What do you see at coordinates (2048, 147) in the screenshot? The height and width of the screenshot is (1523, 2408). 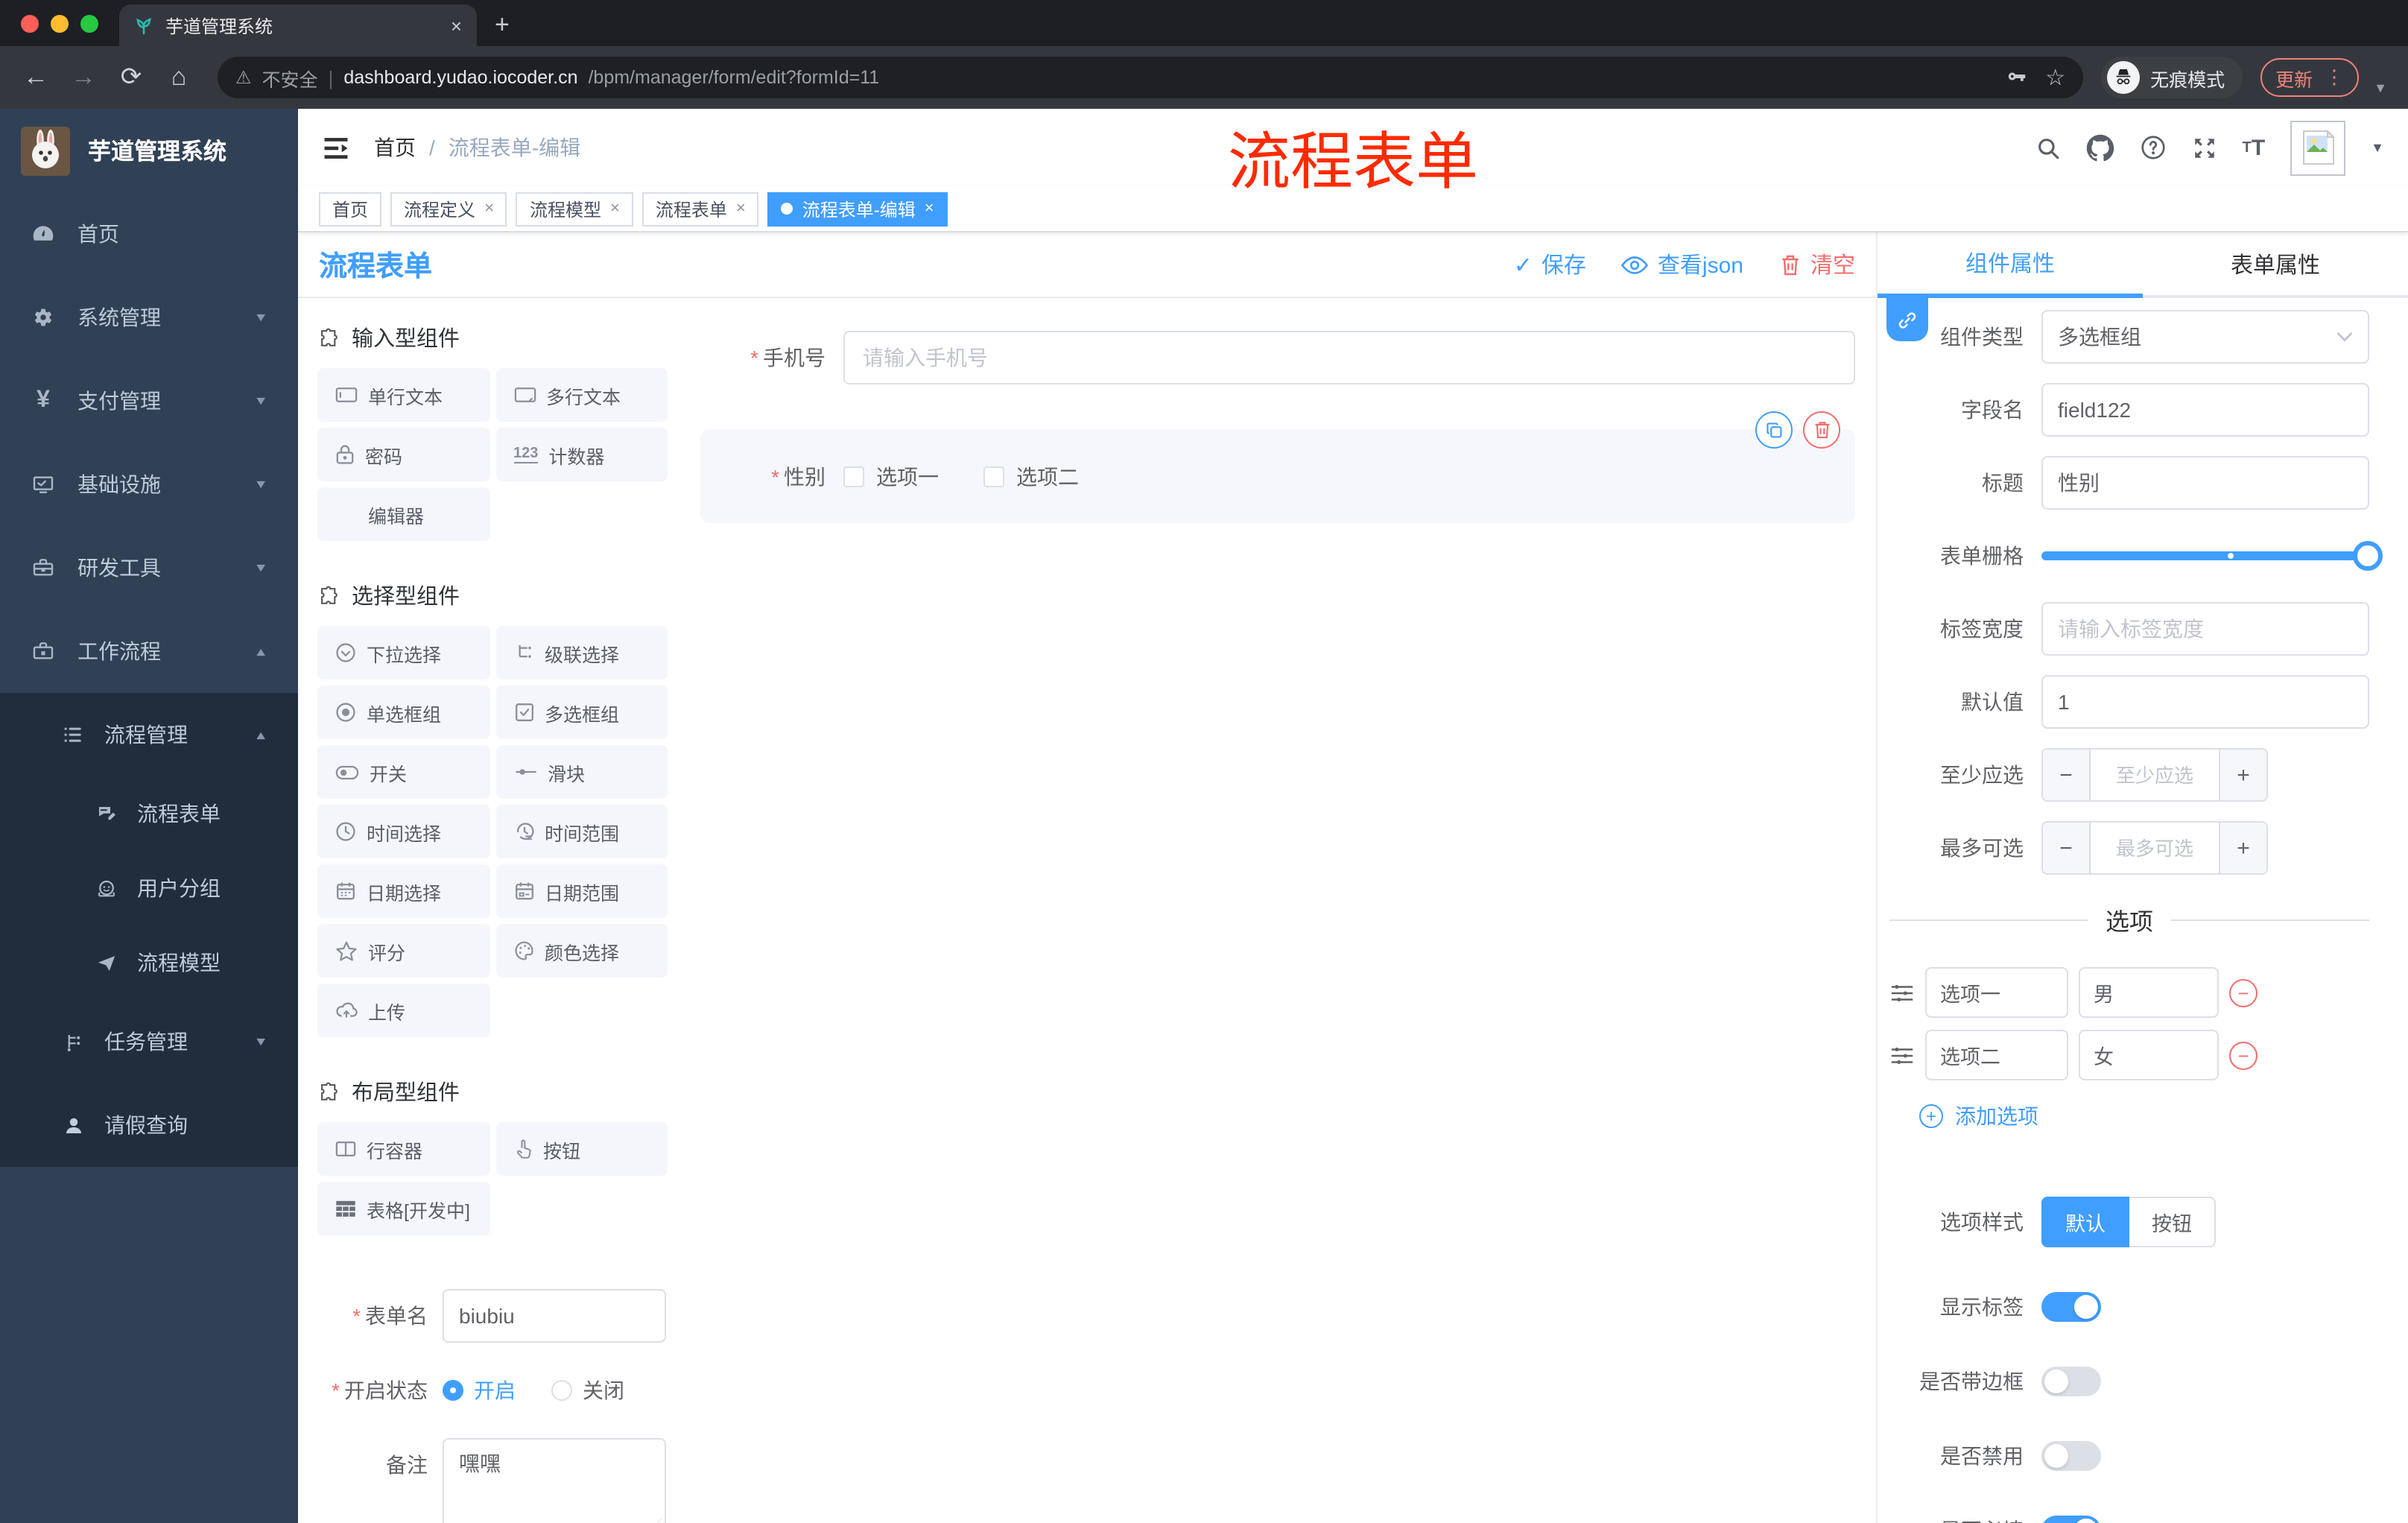 I see `search-icon` at bounding box center [2048, 147].